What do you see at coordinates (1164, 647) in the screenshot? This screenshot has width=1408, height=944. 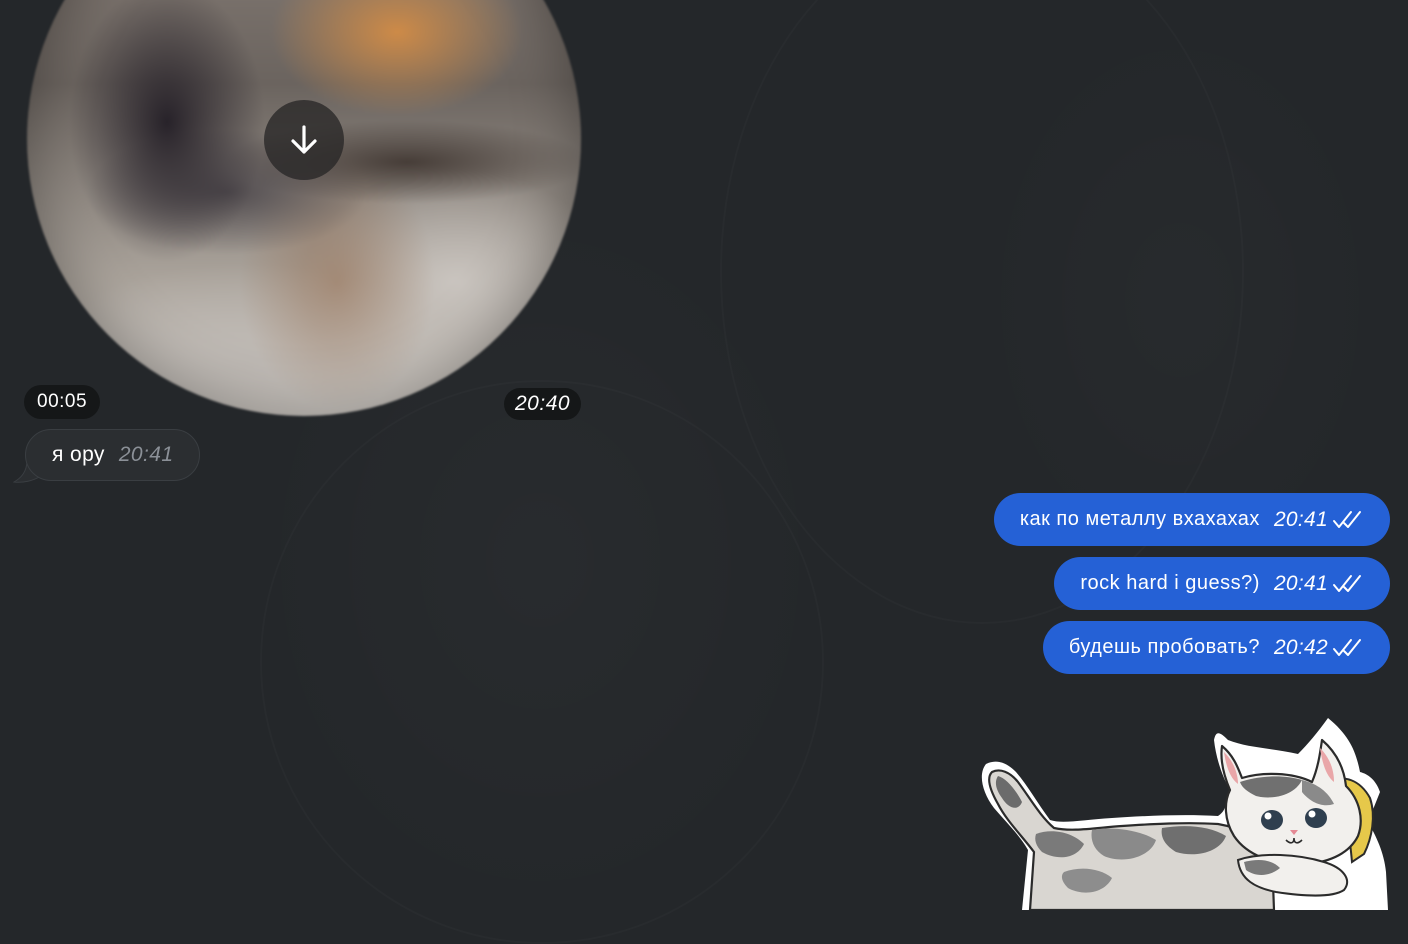 I see `message-text: будешь пробовать?` at bounding box center [1164, 647].